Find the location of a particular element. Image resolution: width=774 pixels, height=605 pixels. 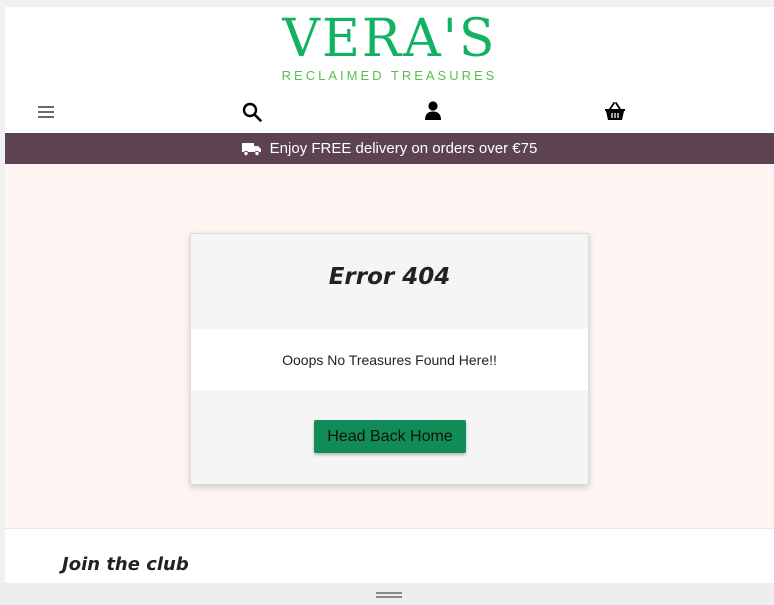

error-message: Ooops No Treasures Found Here!! is located at coordinates (389, 359).